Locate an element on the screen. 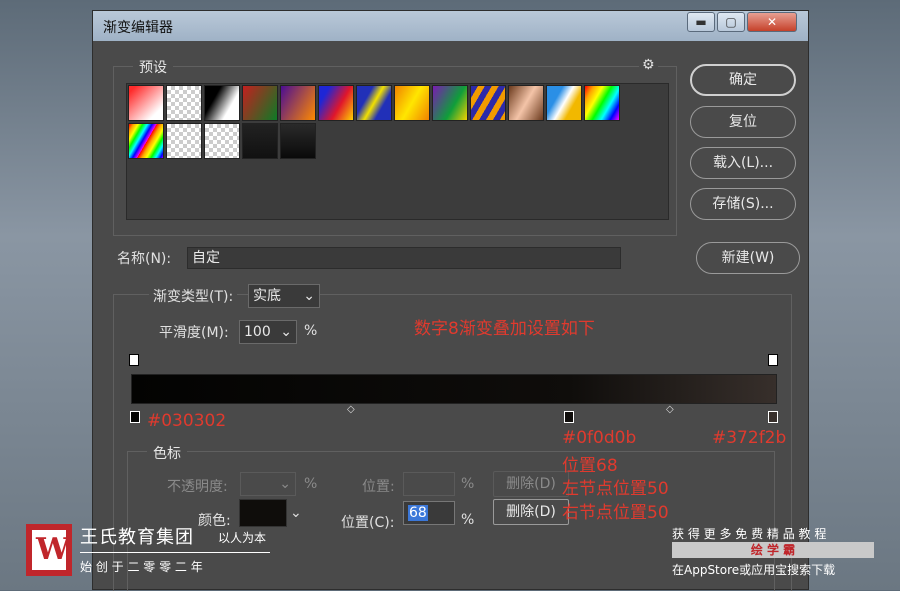 The width and height of the screenshot is (900, 591). color-position-unit: % is located at coordinates (468, 520).